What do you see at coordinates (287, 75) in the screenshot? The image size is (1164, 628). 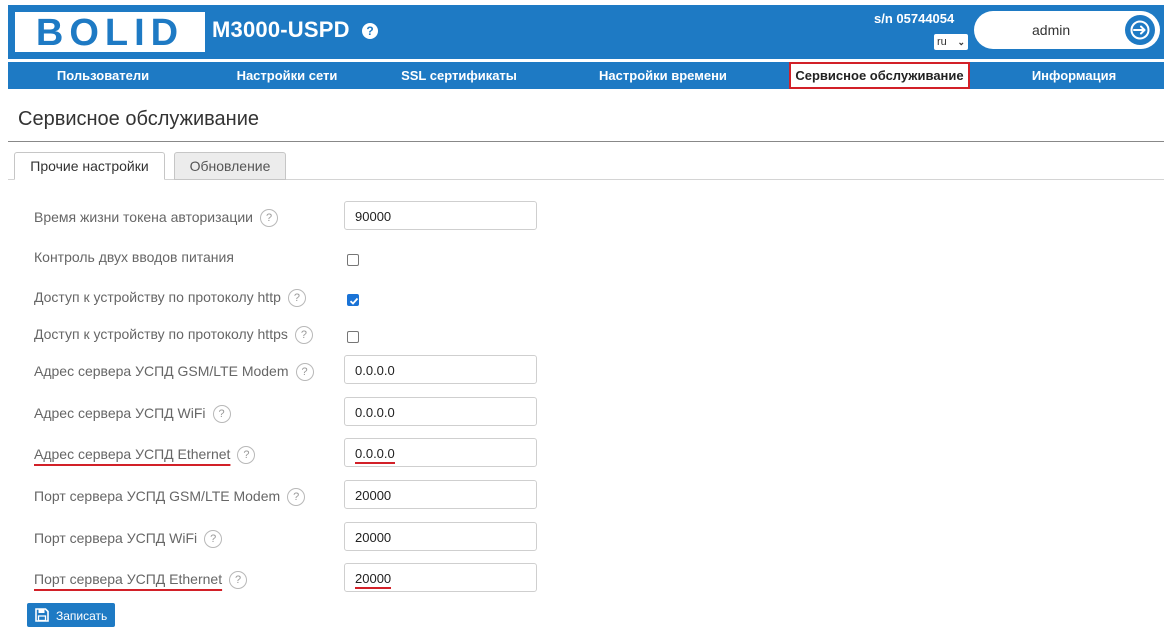 I see `nav-item-network: Настройки сети` at bounding box center [287, 75].